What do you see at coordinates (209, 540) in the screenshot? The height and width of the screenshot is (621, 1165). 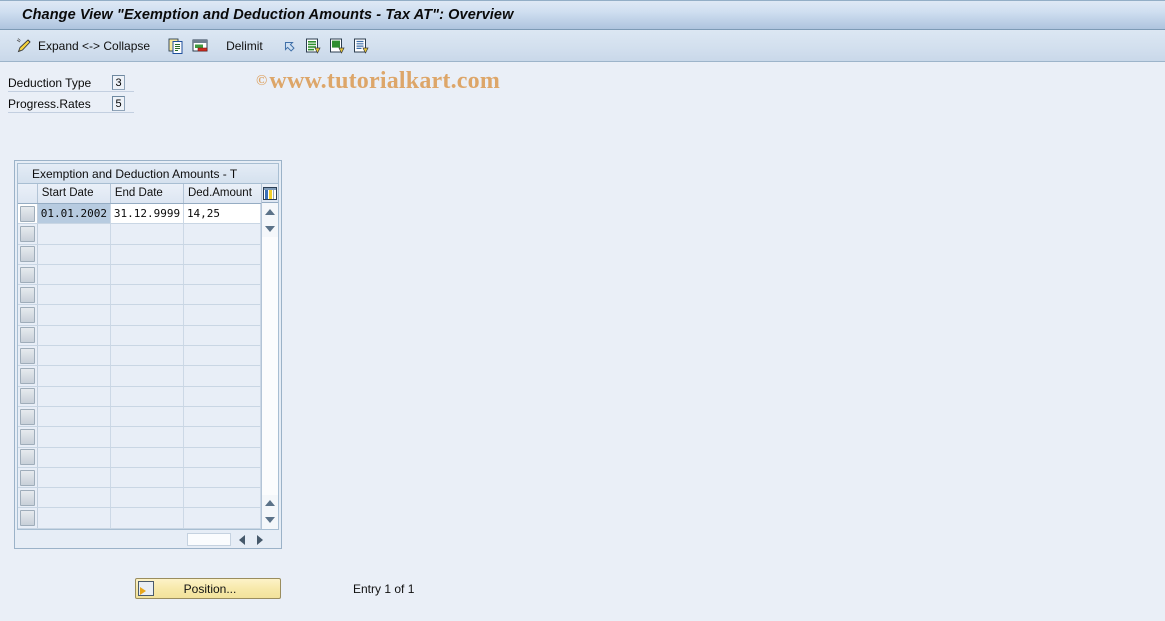 I see `horizontal-scroll-track` at bounding box center [209, 540].